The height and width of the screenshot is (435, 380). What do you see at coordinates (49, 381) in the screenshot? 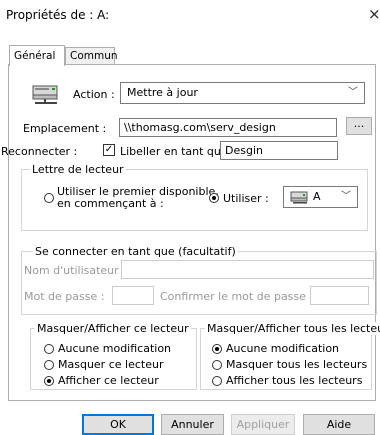
I see `radio-drive-show` at bounding box center [49, 381].